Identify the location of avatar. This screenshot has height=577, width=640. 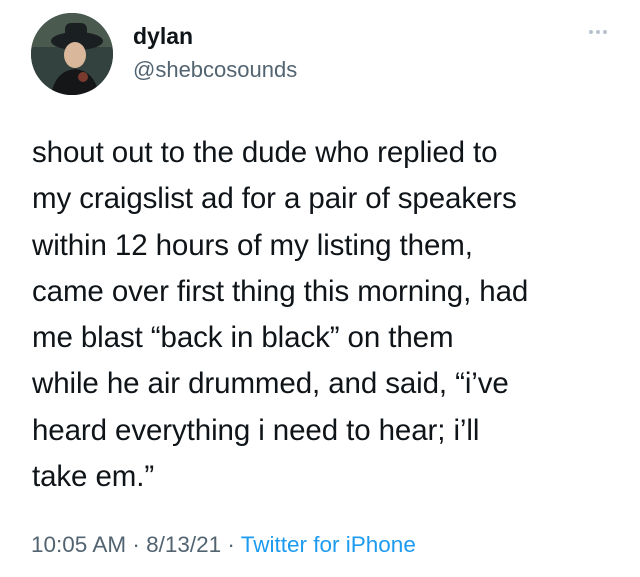
(72, 54).